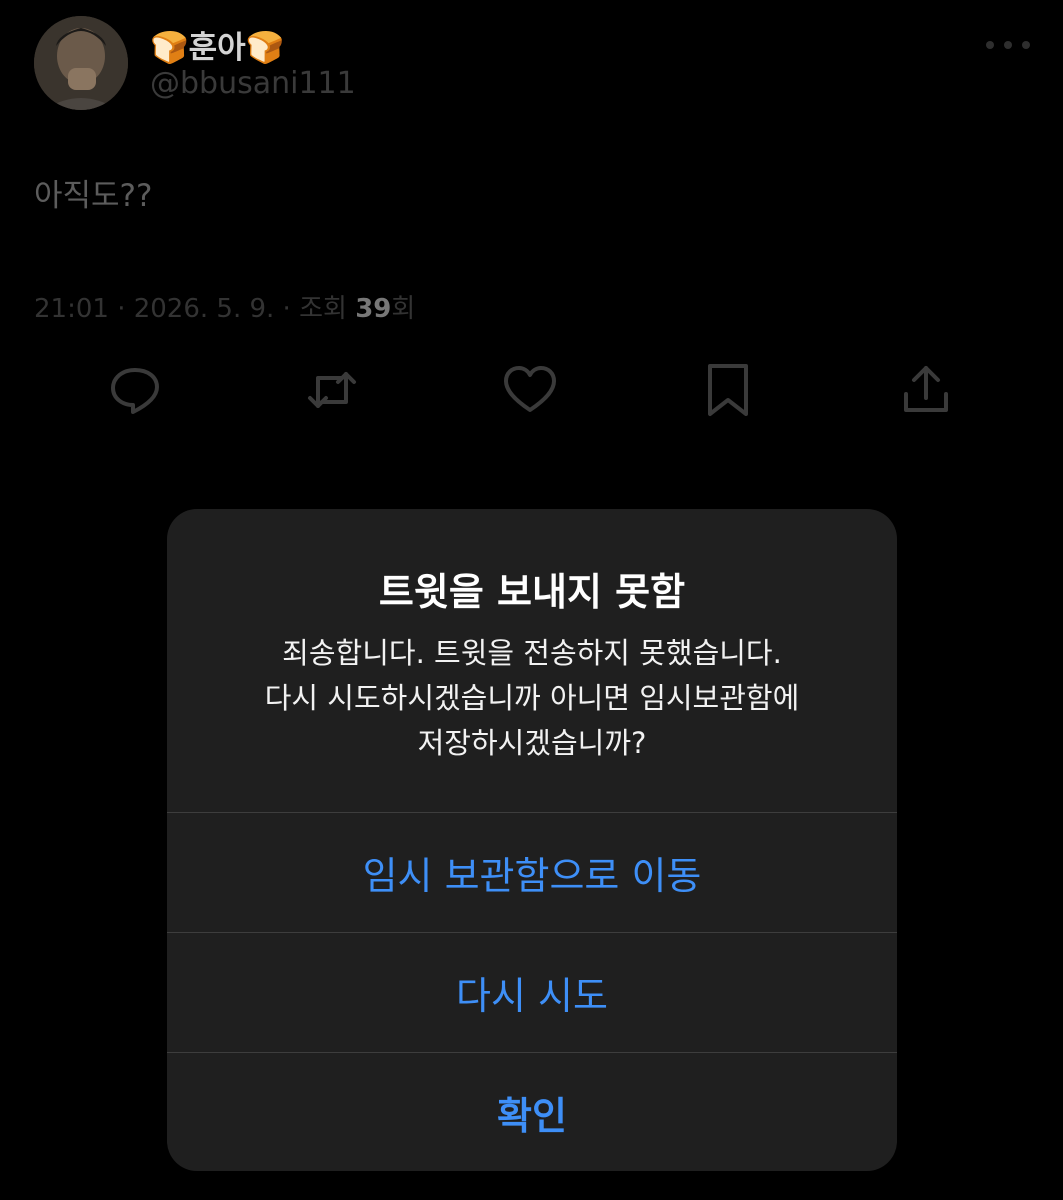 The width and height of the screenshot is (1063, 1200). What do you see at coordinates (403, 309) in the screenshot?
I see `view-suffix: 회` at bounding box center [403, 309].